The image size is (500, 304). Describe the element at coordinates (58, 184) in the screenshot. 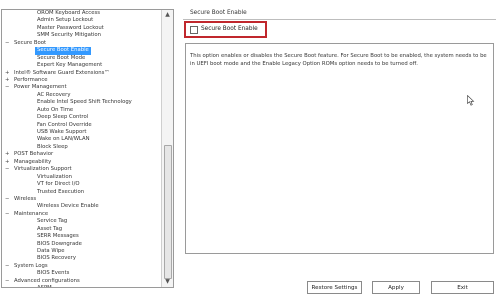

I see `tree-item-label: VT for Direct I/O` at that location.